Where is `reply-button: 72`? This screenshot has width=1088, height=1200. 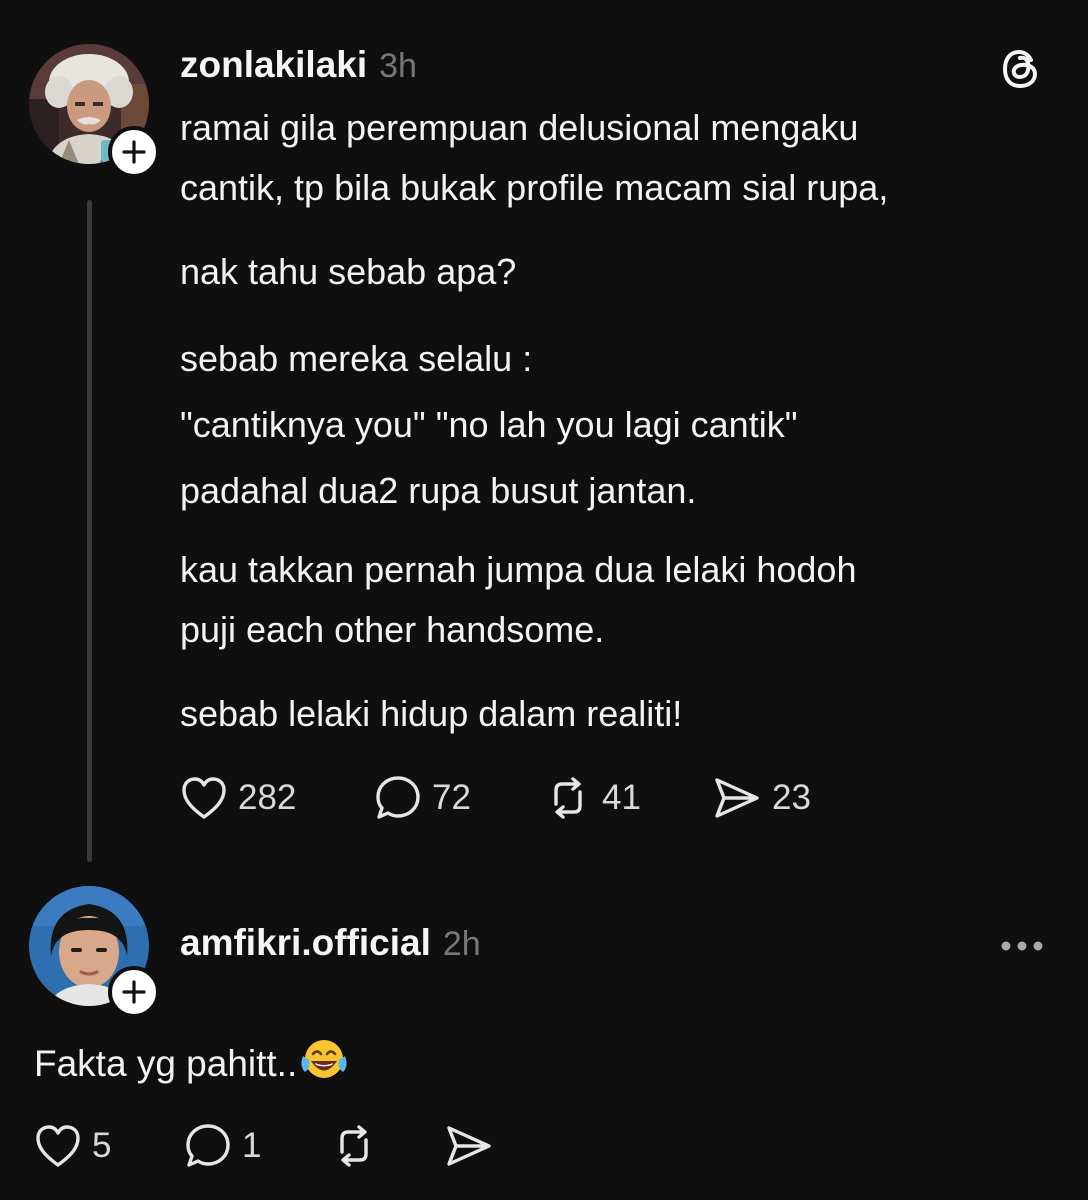
reply-button: 72 is located at coordinates (459, 798).